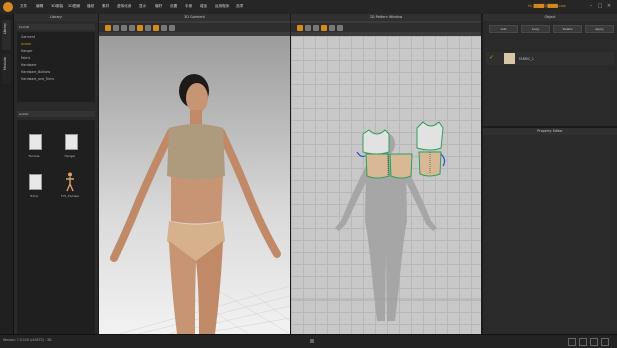  I want to click on tree-item-garment: Garment, so click(28, 37).